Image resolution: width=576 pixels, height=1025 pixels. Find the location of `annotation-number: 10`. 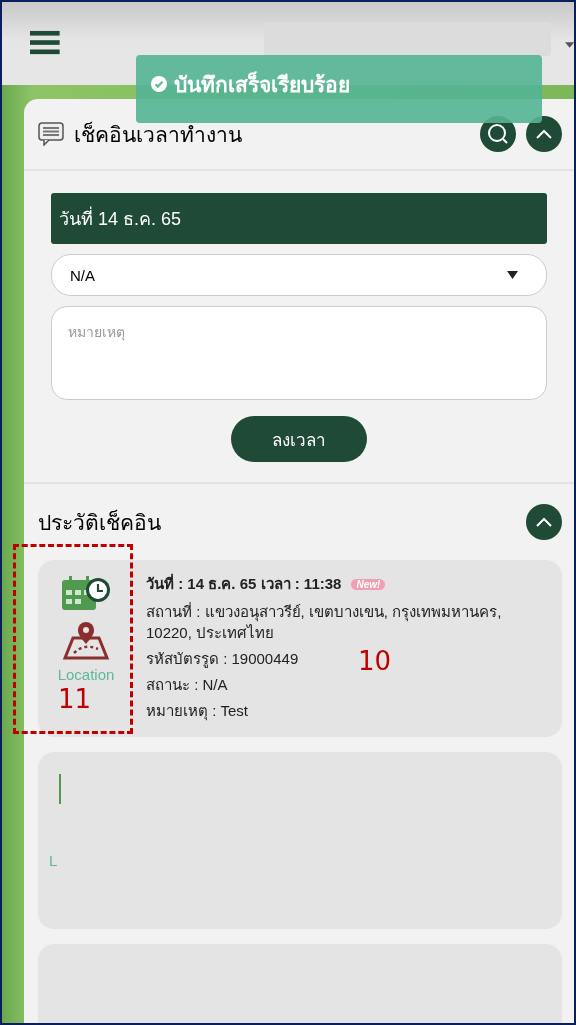

annotation-number: 10 is located at coordinates (375, 661).